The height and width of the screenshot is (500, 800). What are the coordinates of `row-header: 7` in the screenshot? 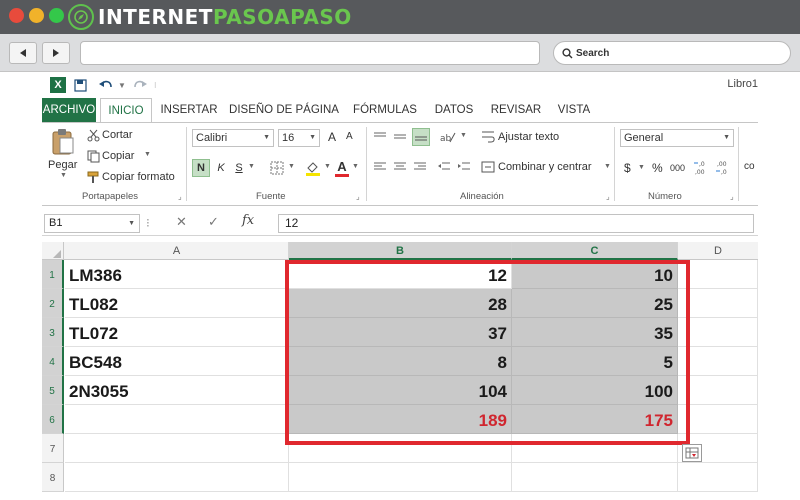 It's located at (53, 448).